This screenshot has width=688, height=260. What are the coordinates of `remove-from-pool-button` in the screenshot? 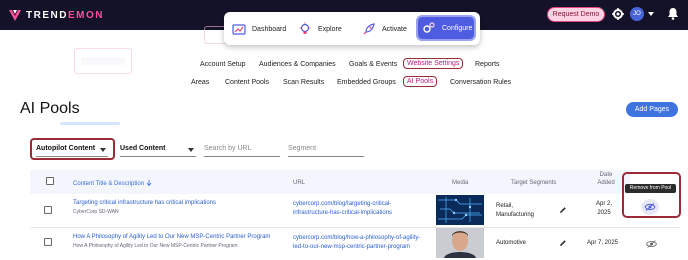 It's located at (650, 207).